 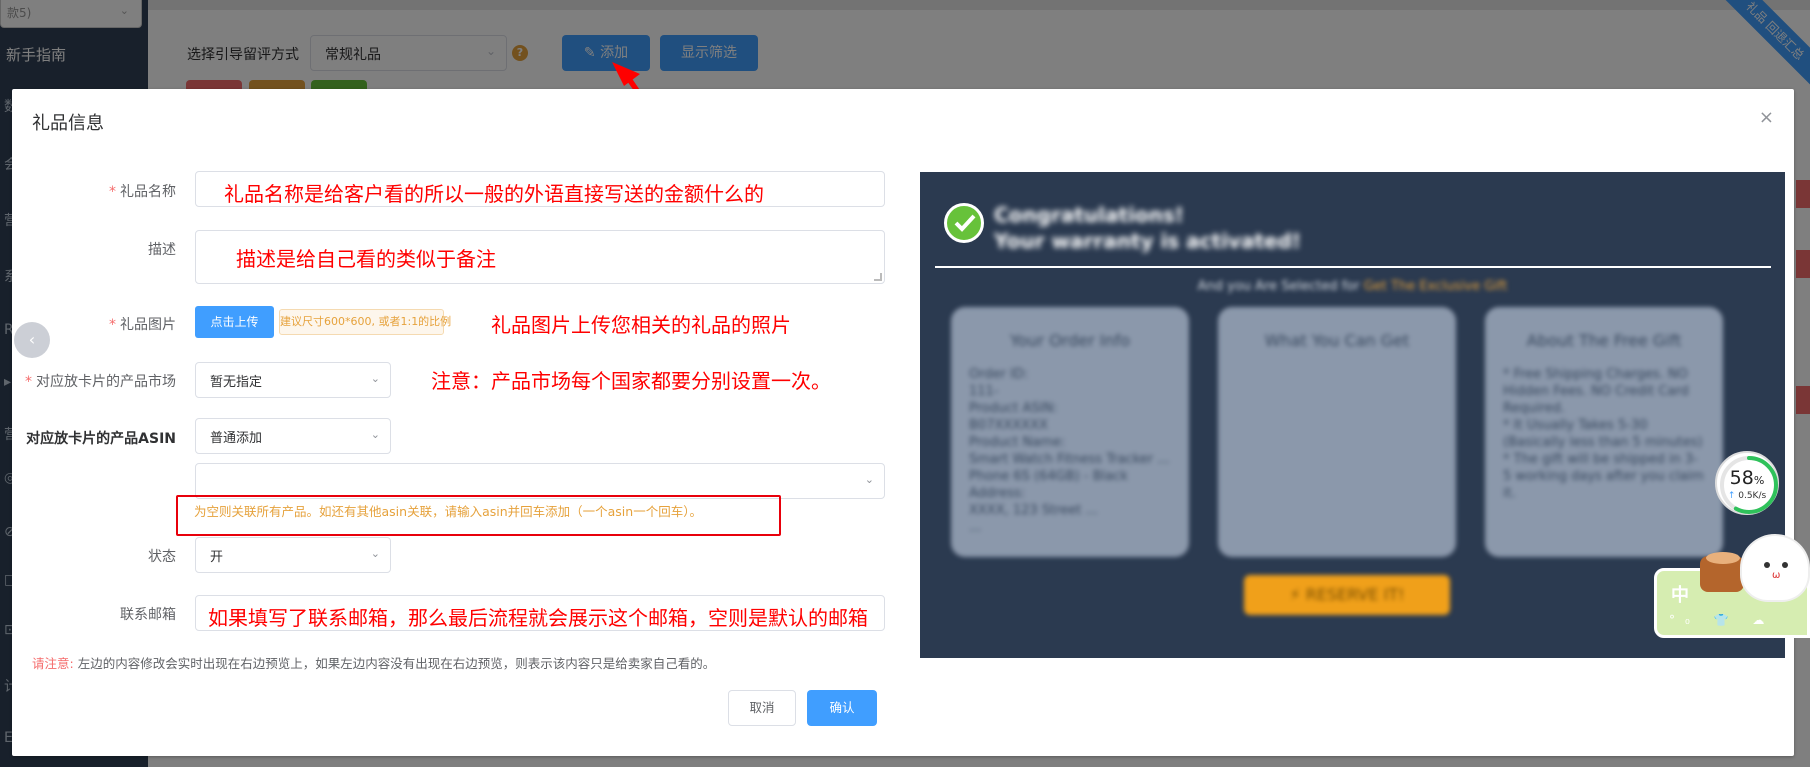 I want to click on upload-size-tip: 建议尺寸600*600, 或者1:1的比例, so click(x=365, y=322).